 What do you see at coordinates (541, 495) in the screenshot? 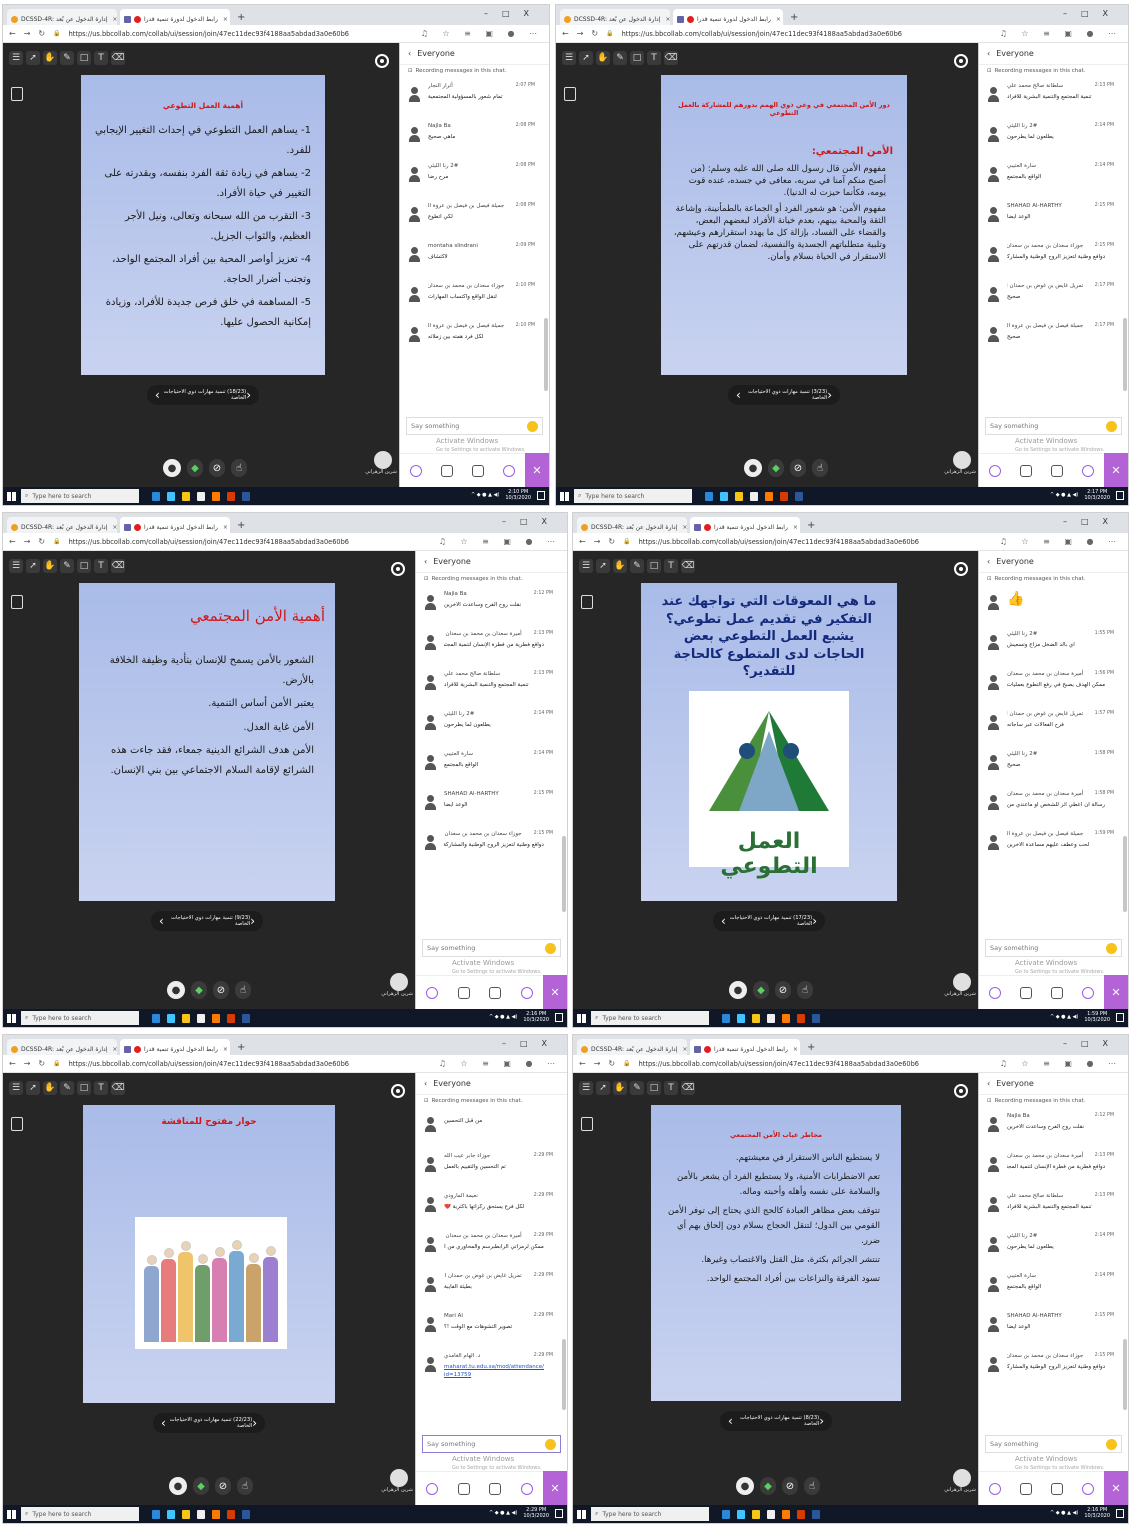
I see `notification-icon` at bounding box center [541, 495].